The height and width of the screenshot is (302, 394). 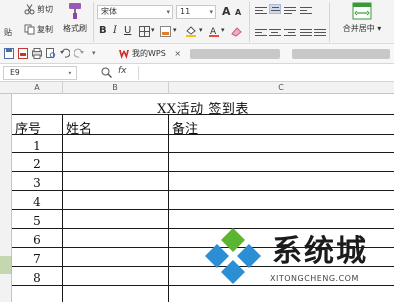 I want to click on align-left-icon, so click(x=261, y=32).